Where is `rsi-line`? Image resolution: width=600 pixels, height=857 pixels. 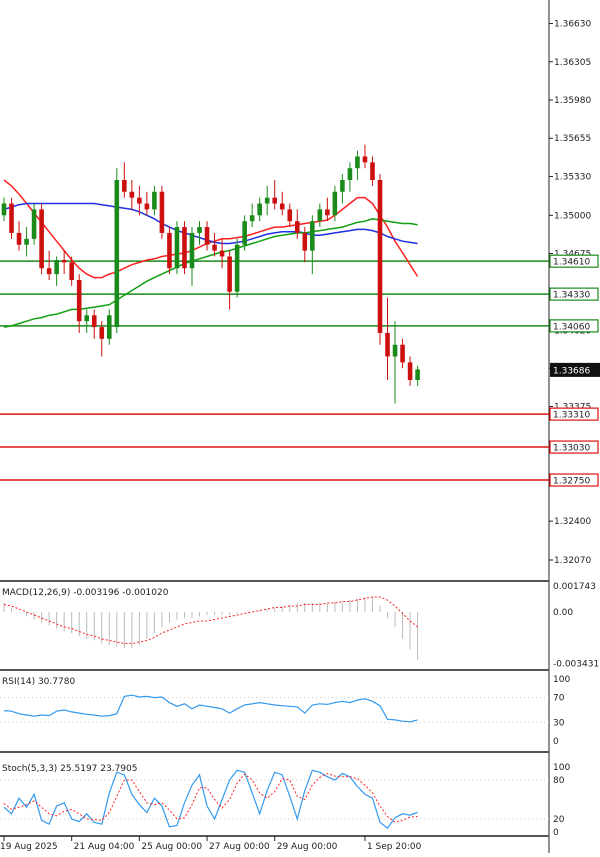
rsi-line is located at coordinates (210, 708).